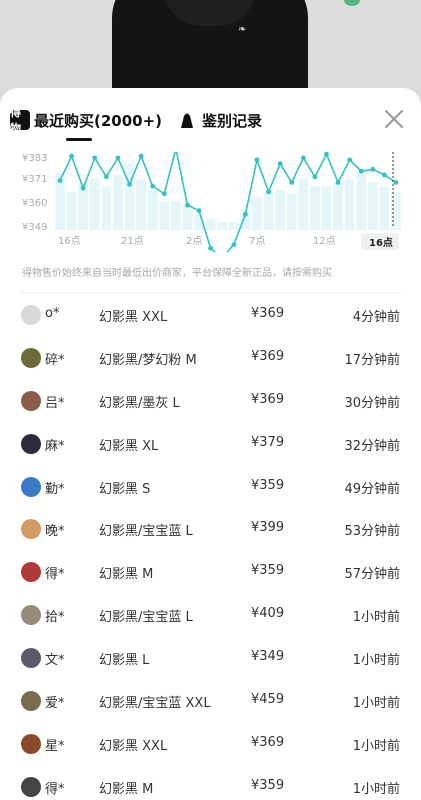 This screenshot has width=421, height=800. I want to click on product-variant: 幻影黑/梦幻粉 M, so click(148, 360).